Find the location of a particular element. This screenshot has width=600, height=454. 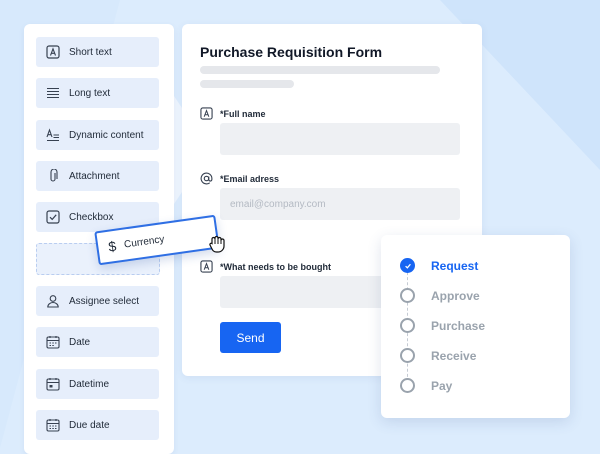

field-label-text: *Full name is located at coordinates (243, 113).